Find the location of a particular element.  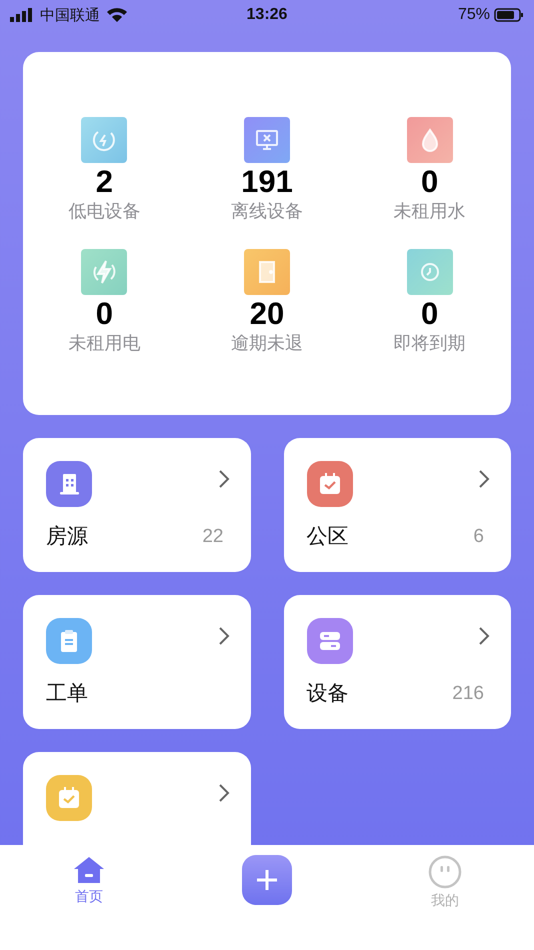

lightning-icon is located at coordinates (104, 271).